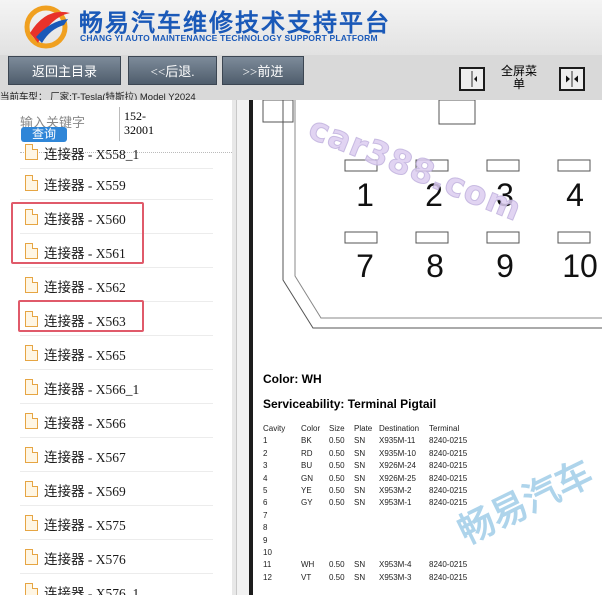  I want to click on table-cell: 12, so click(267, 577).